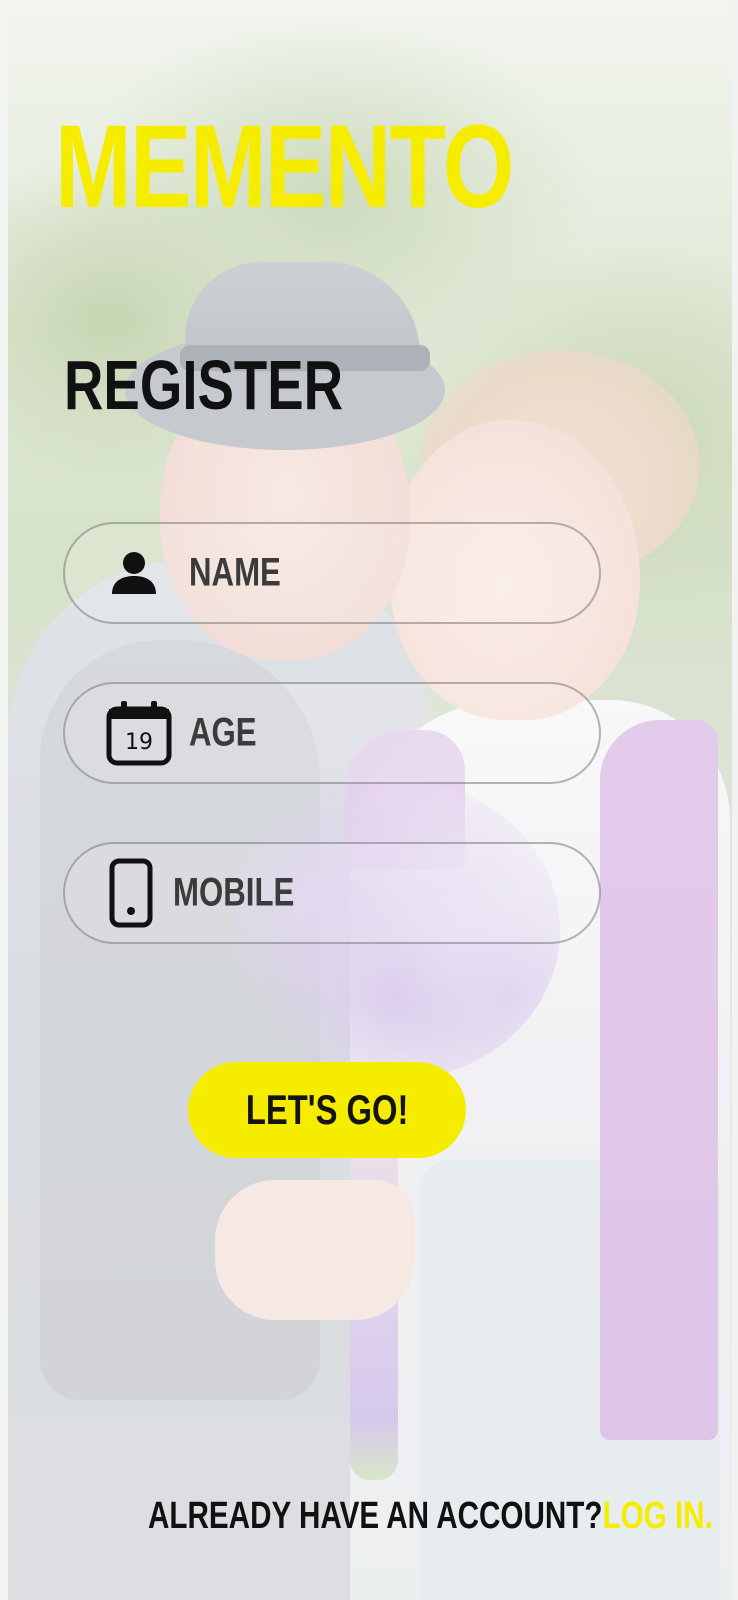 The image size is (738, 1600). I want to click on page-title: REGISTER, so click(204, 385).